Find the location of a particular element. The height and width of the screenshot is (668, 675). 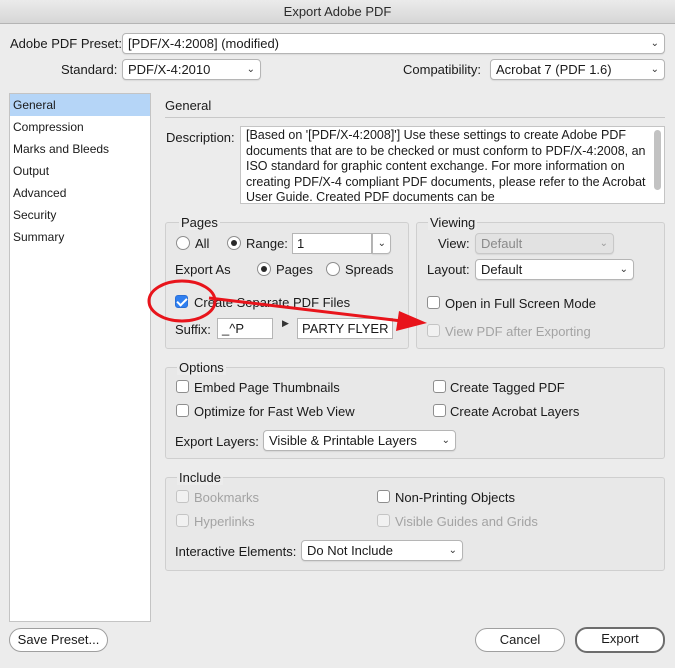

preset-select: [PDF/X-4:2008] (modified) ⌄ is located at coordinates (393, 43).